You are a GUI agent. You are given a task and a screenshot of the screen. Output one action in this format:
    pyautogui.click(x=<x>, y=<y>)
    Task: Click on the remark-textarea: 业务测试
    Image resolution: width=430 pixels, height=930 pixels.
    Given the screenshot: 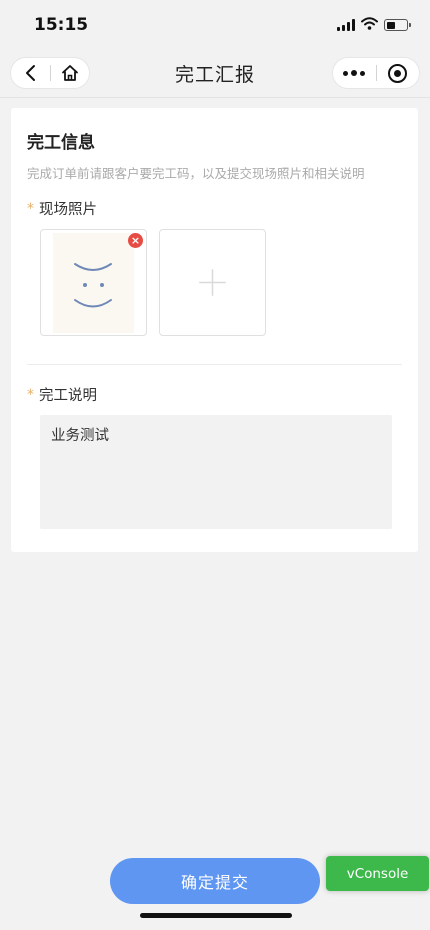 What is the action you would take?
    pyautogui.click(x=216, y=472)
    